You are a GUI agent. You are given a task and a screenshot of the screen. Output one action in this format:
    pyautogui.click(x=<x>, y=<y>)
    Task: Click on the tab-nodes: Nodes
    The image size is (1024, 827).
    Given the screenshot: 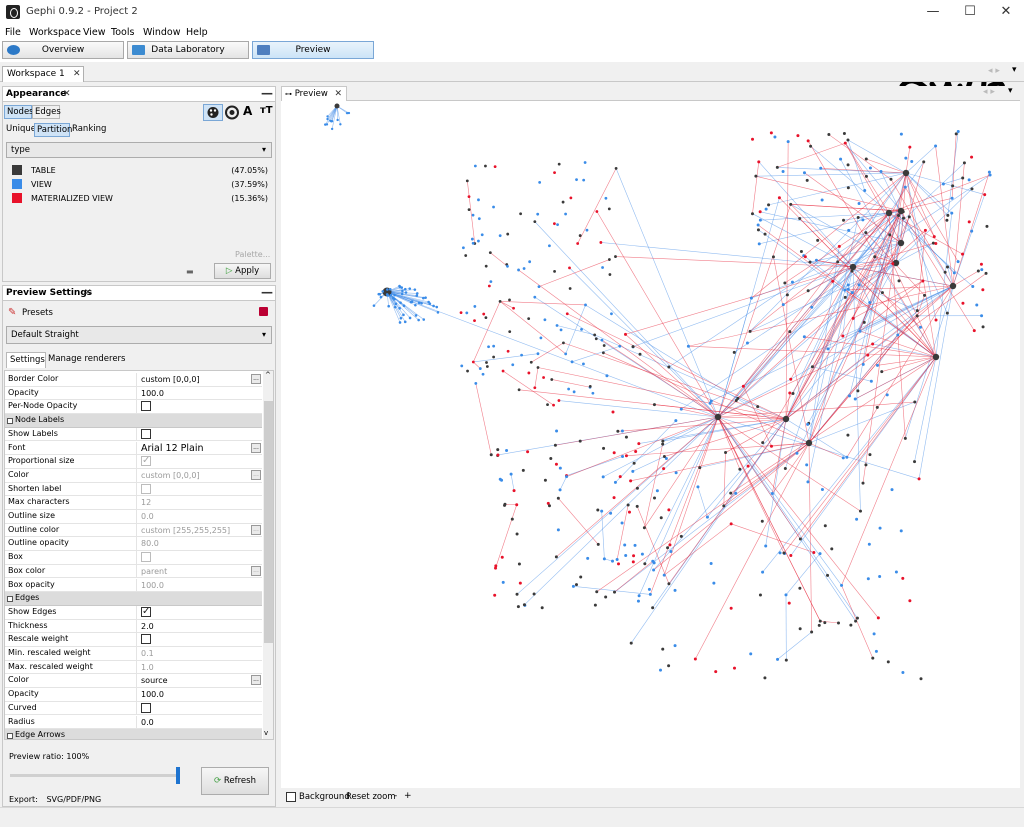 What is the action you would take?
    pyautogui.click(x=19, y=112)
    